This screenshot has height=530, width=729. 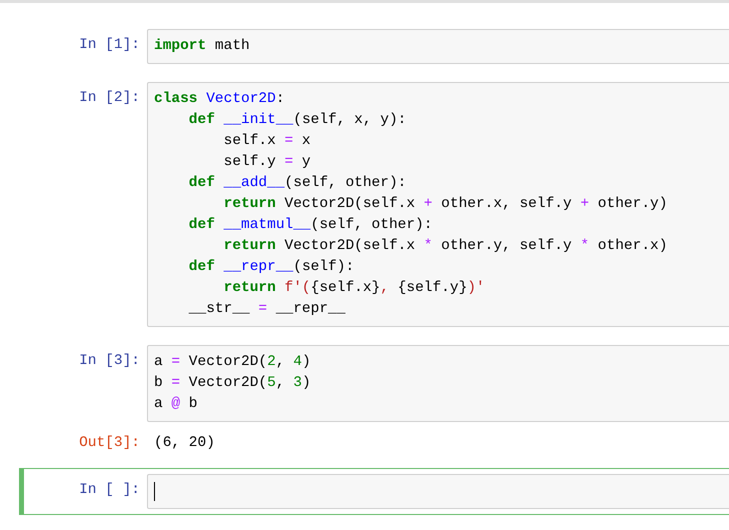 What do you see at coordinates (184, 443) in the screenshot?
I see `output-text: (6, 20)` at bounding box center [184, 443].